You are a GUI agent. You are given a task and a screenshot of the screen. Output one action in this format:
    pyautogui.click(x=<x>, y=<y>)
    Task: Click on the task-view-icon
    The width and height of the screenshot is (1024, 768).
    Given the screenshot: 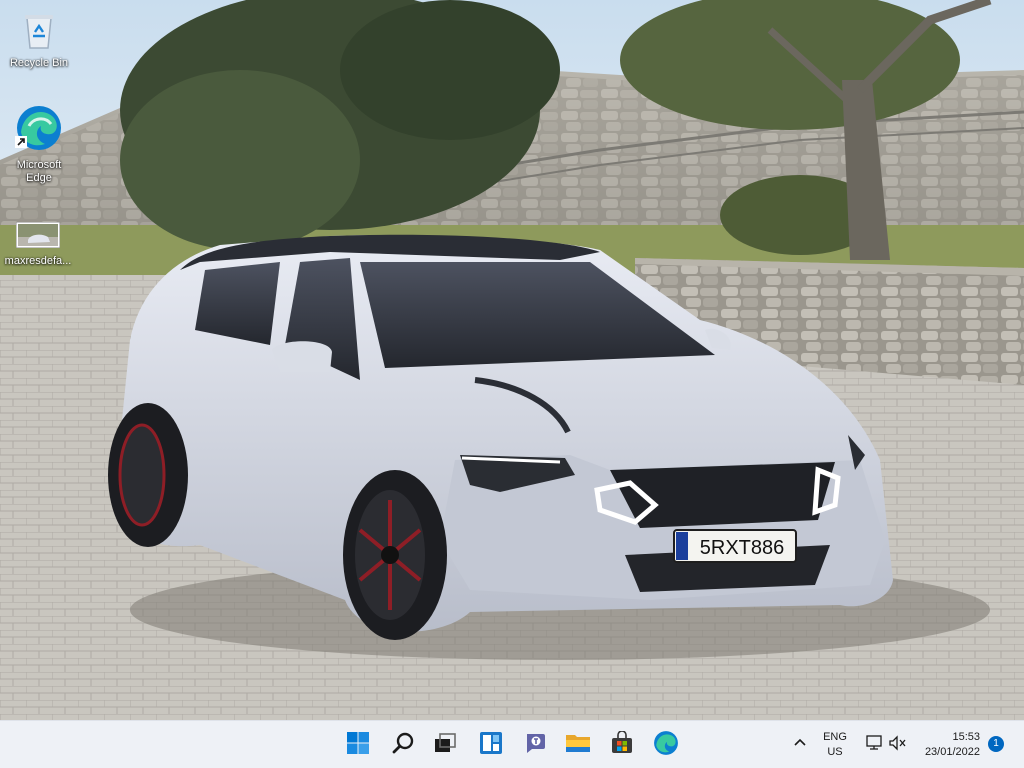 What is the action you would take?
    pyautogui.click(x=445, y=745)
    